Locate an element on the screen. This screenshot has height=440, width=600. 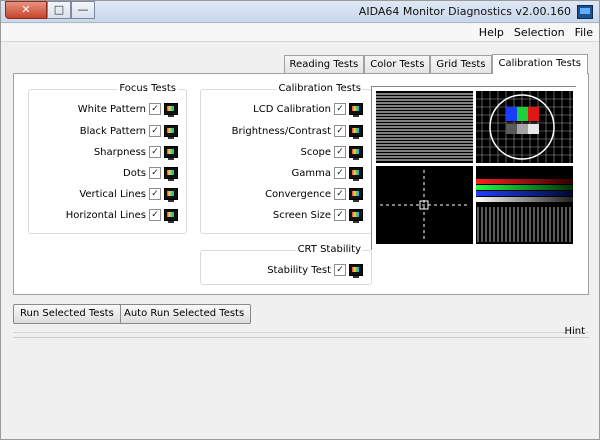
test-item-scope: ✓ Scope is located at coordinates (331, 152).